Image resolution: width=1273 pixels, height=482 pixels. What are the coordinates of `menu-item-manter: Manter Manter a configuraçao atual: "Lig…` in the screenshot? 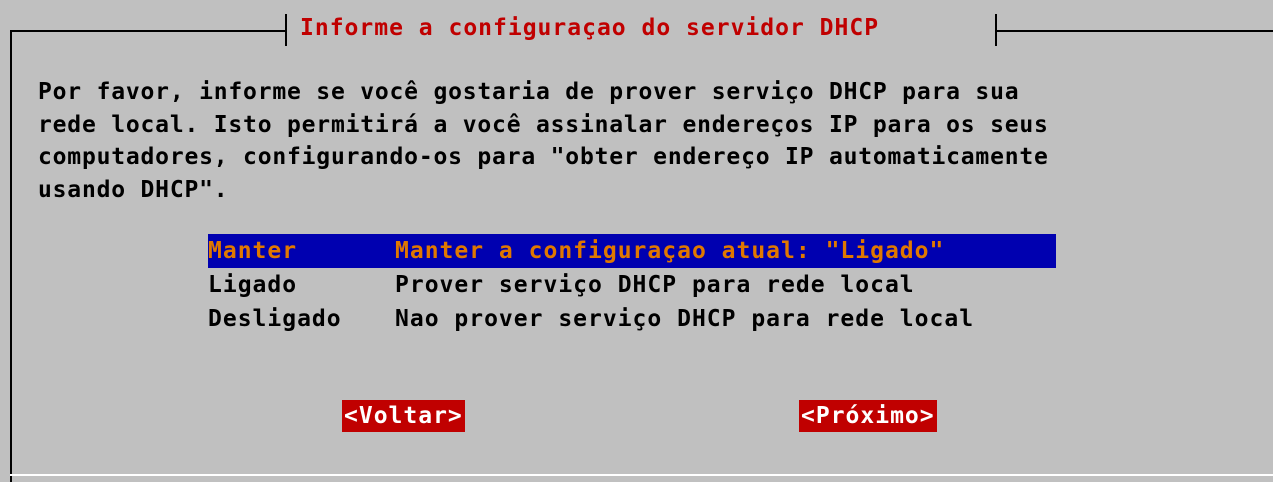 It's located at (632, 251).